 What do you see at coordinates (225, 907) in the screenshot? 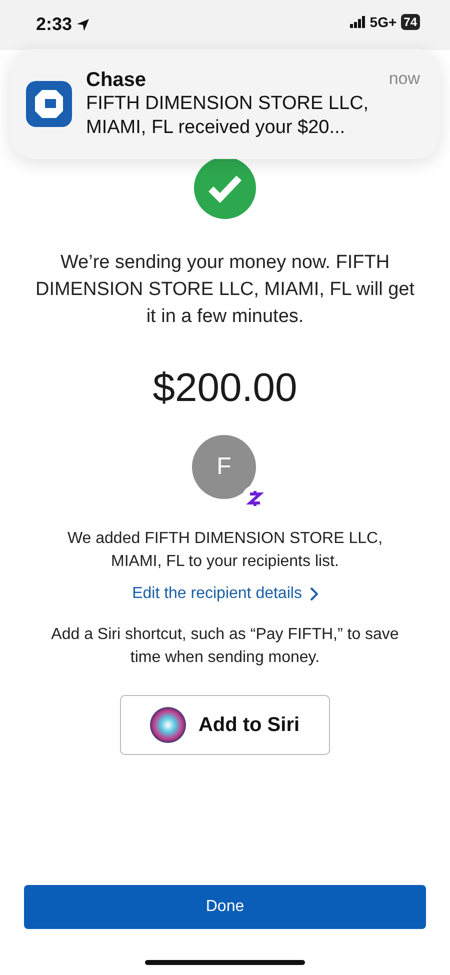
I see `done-button: Done` at bounding box center [225, 907].